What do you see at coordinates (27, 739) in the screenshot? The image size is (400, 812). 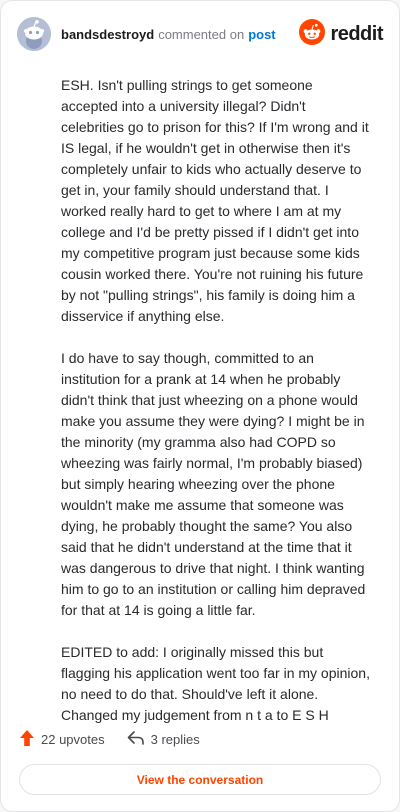 I see `upvote-arrow-icon` at bounding box center [27, 739].